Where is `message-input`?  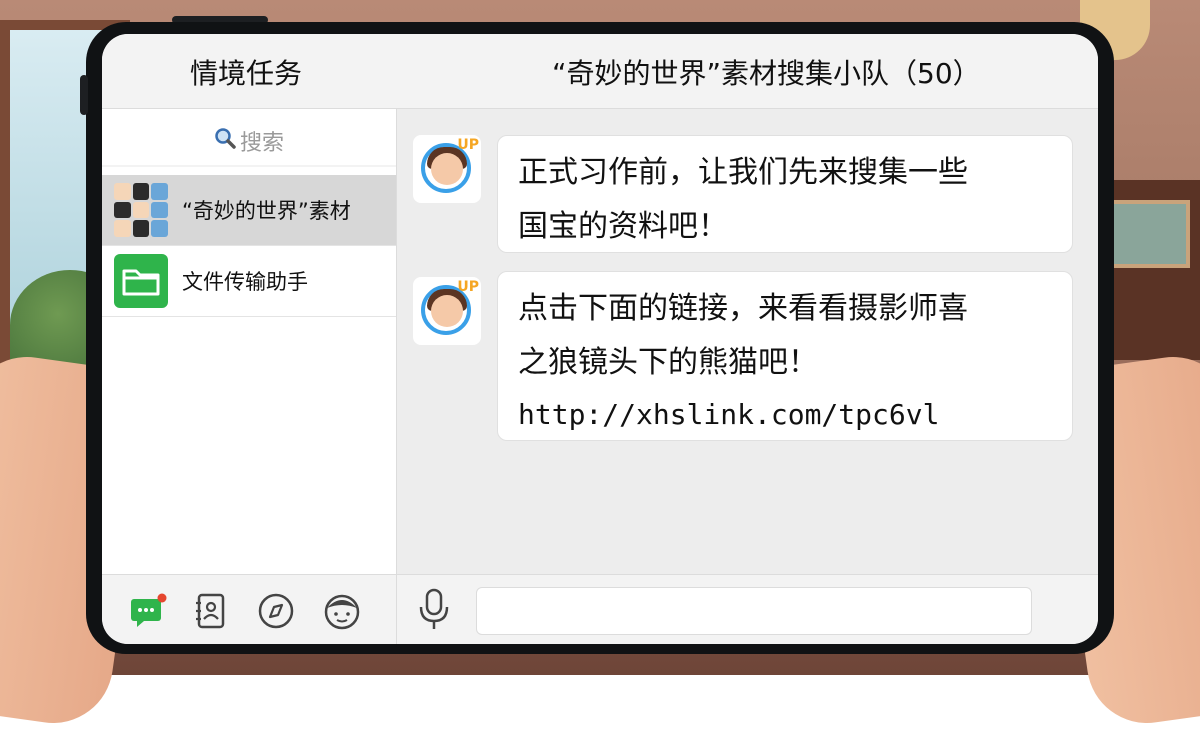
message-input is located at coordinates (754, 611).